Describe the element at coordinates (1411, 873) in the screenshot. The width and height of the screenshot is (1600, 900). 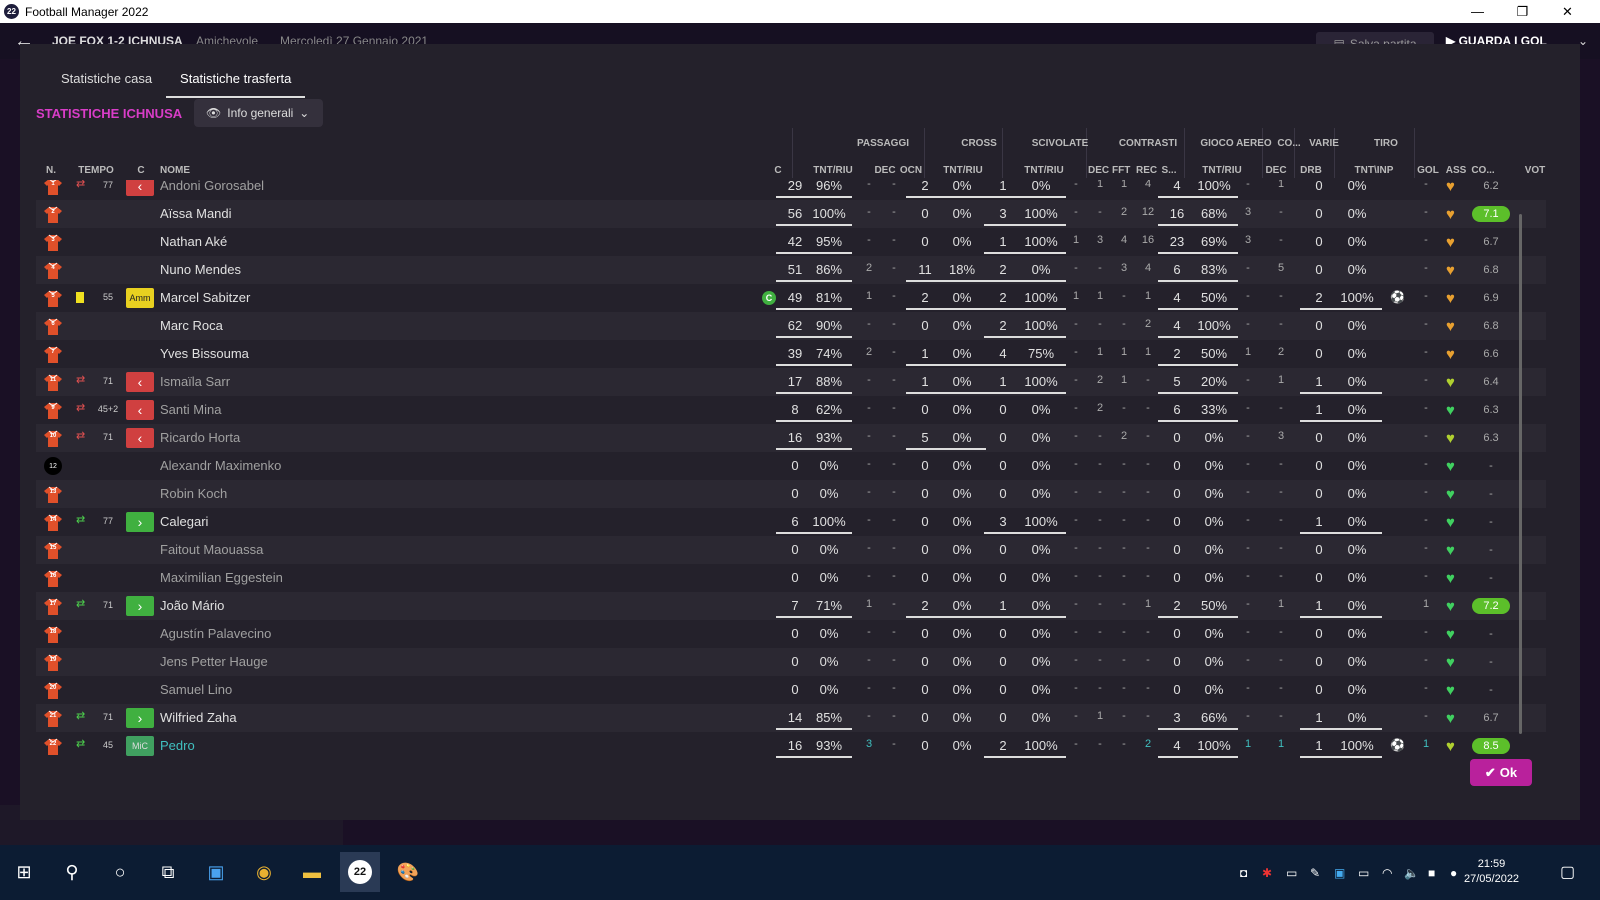
I see `volume-icon: 🔈` at that location.